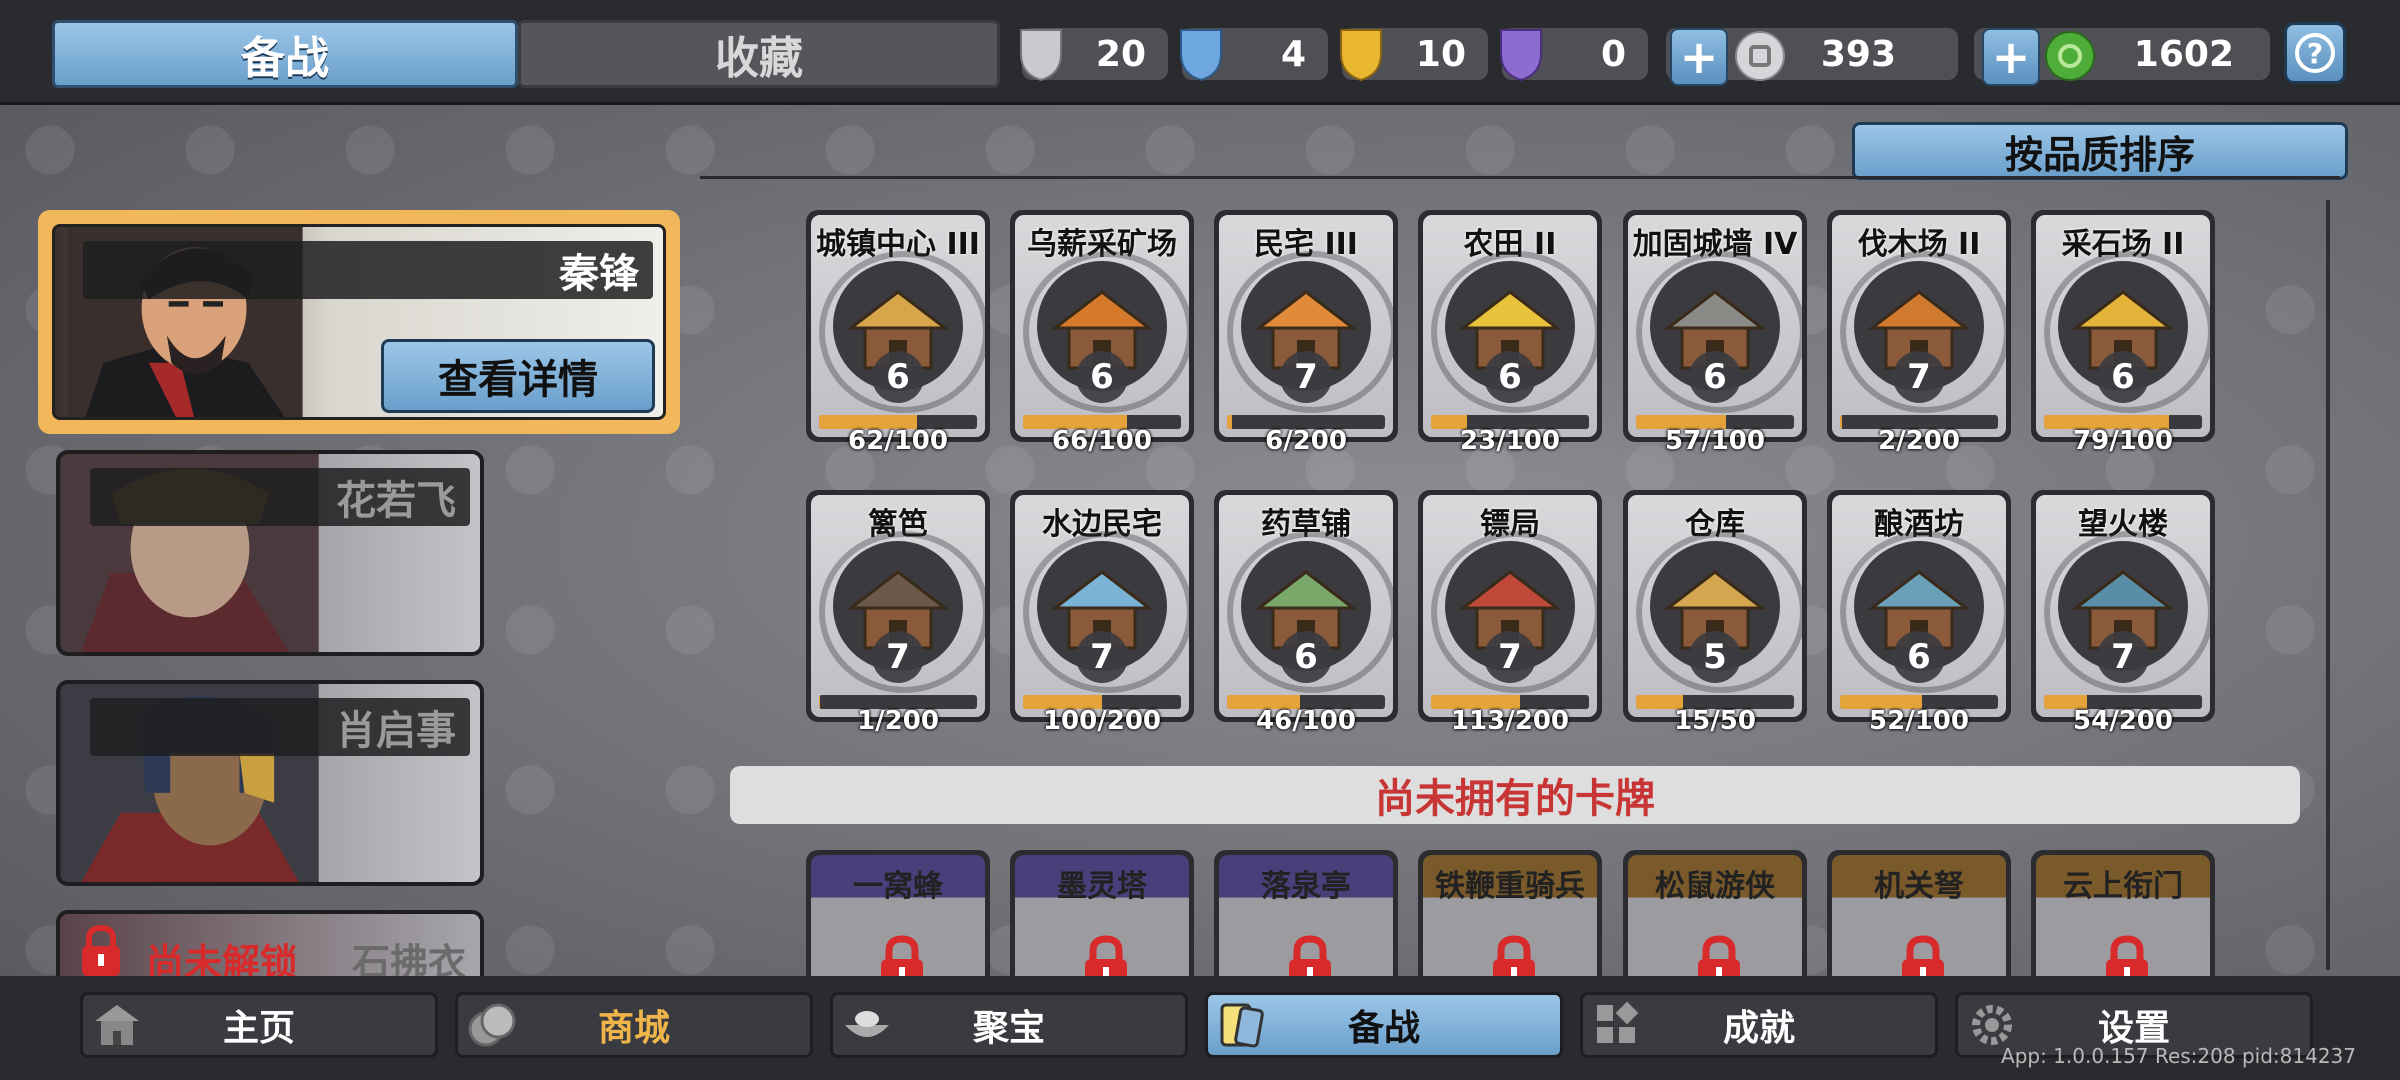 The width and height of the screenshot is (2400, 1080). I want to click on nav-shop: 商城, so click(634, 1025).